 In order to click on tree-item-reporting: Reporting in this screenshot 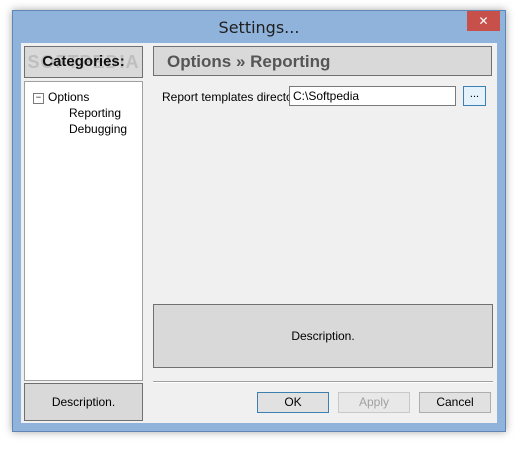, I will do `click(95, 113)`.